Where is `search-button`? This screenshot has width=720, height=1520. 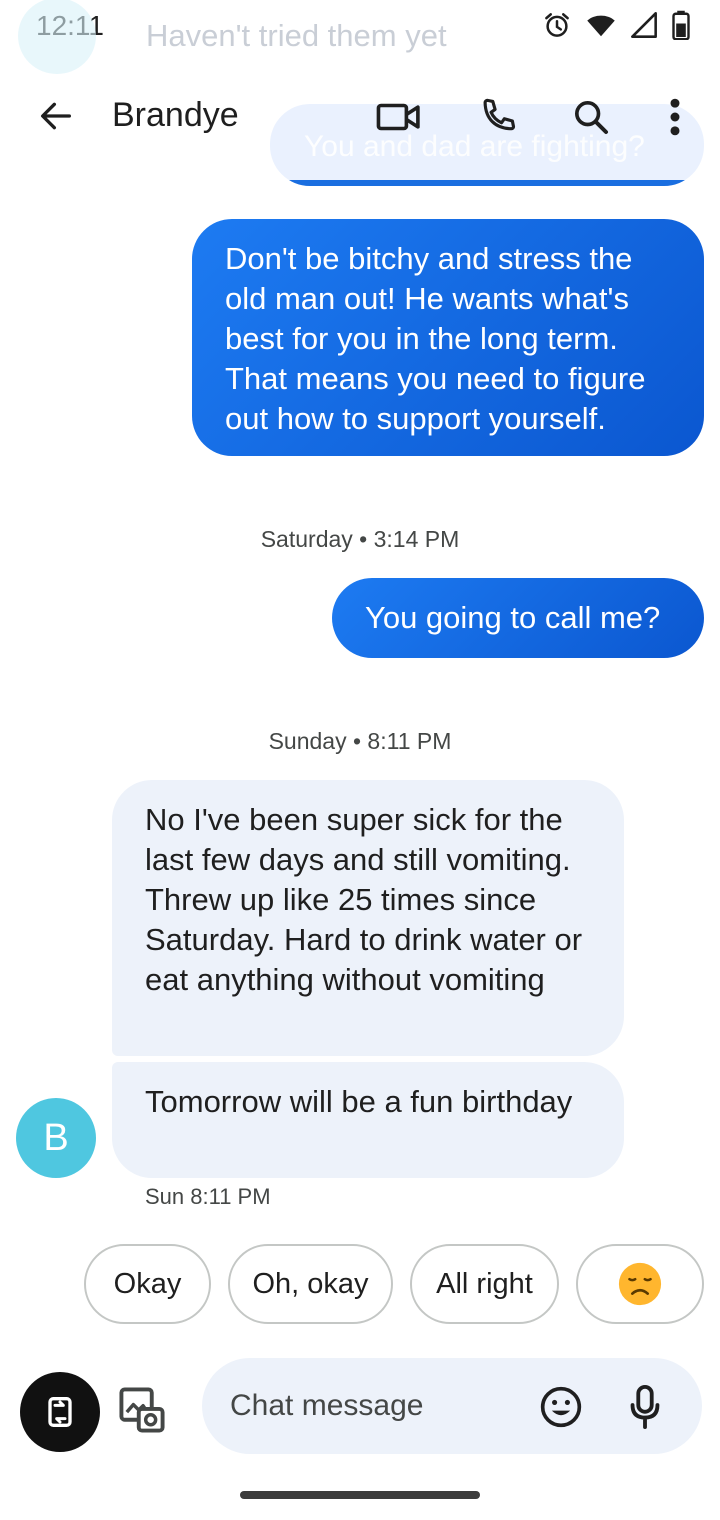 search-button is located at coordinates (591, 117).